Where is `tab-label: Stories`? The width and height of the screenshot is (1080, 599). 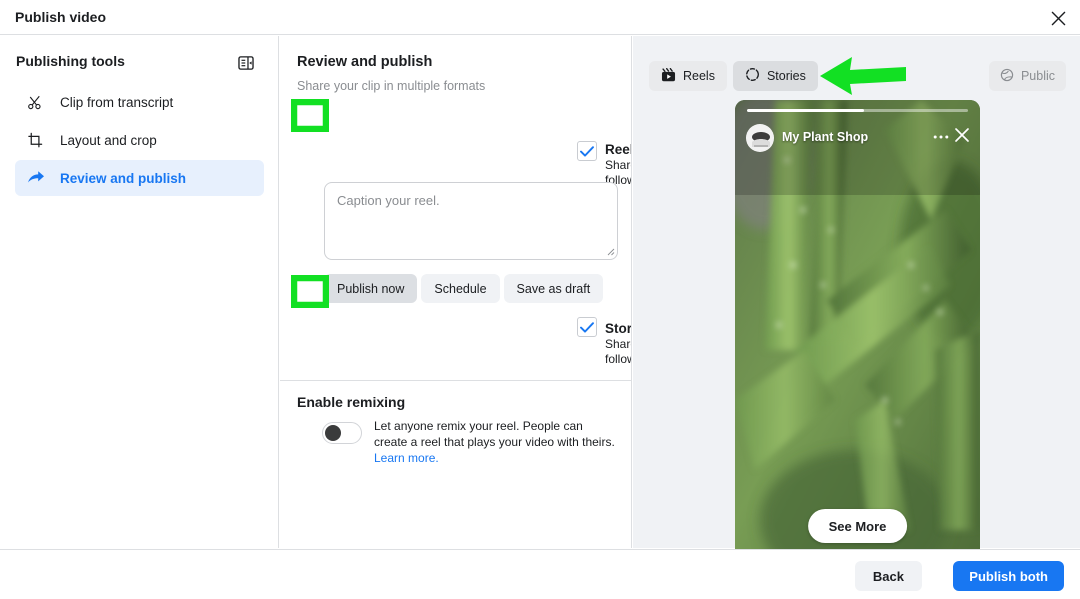
tab-label: Stories is located at coordinates (786, 76).